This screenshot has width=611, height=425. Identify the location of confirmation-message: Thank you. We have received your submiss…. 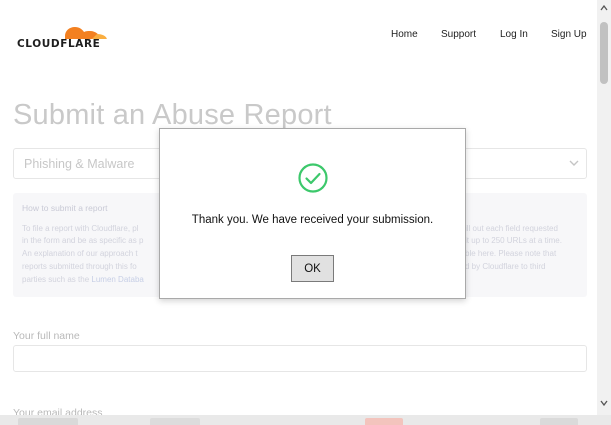
(312, 220).